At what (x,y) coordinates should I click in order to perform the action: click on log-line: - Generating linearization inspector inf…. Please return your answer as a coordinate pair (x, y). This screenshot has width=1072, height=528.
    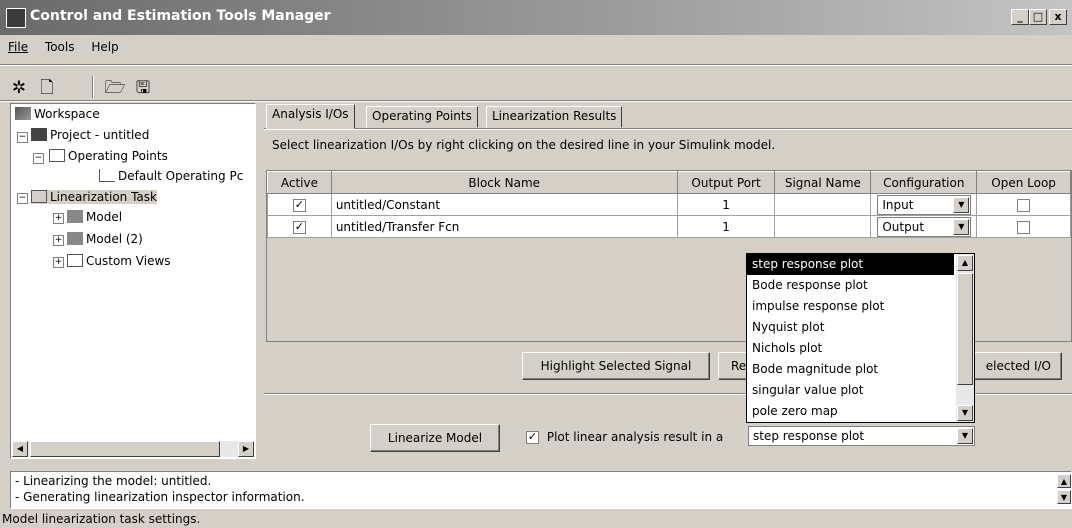
    Looking at the image, I should click on (160, 497).